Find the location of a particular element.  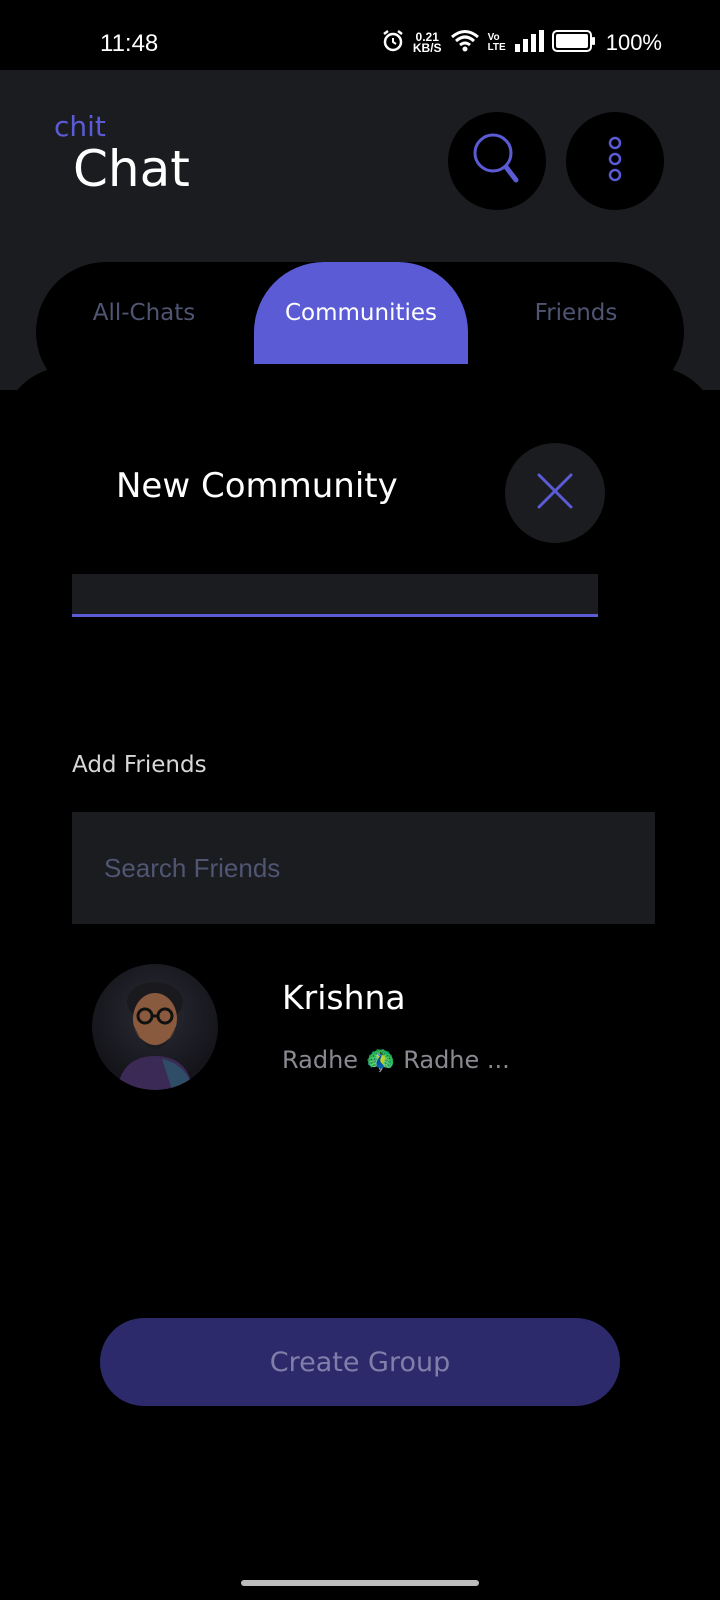

more-vertical-icon is located at coordinates (615, 161).